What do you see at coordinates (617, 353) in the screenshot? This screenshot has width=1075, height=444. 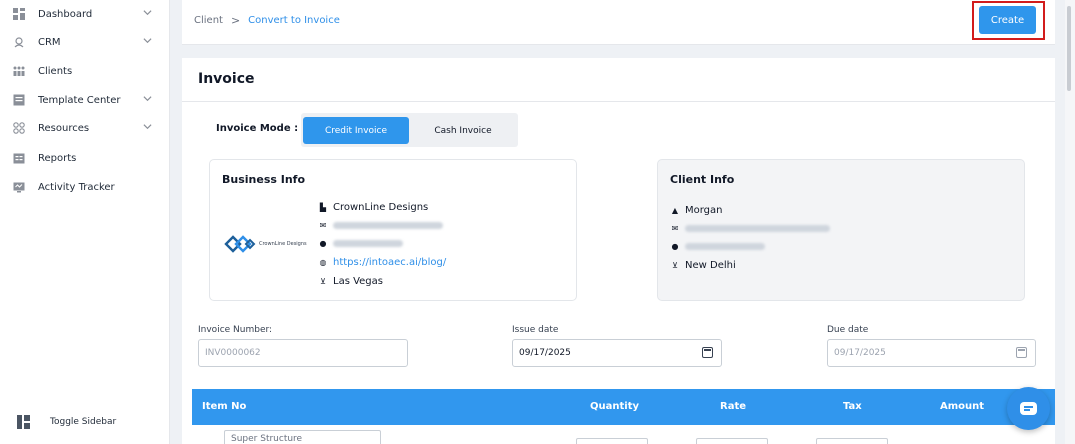 I see `issue-date-input: 09/17/2025` at bounding box center [617, 353].